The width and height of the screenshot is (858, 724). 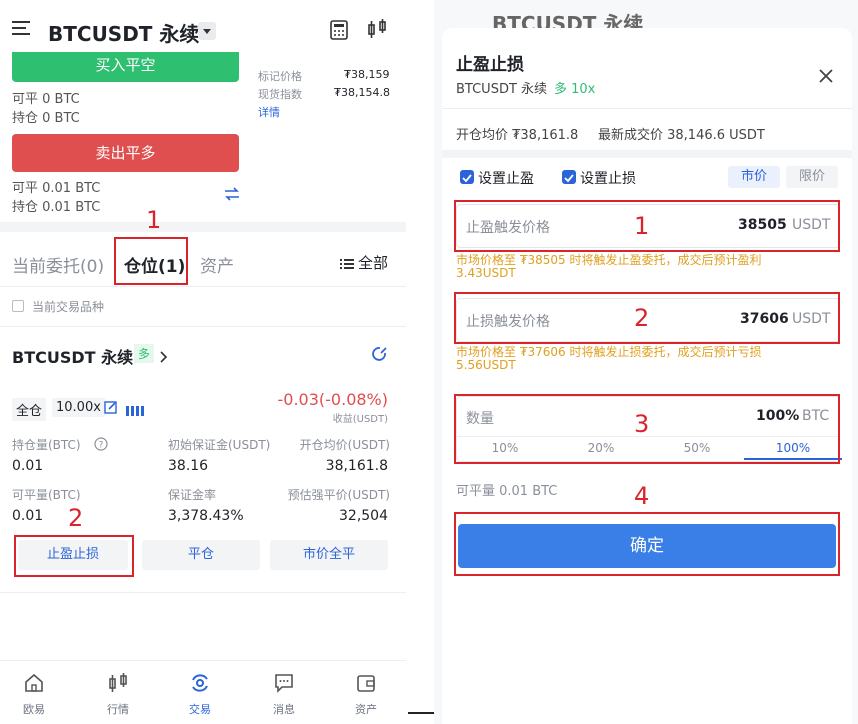 I want to click on index-price-label: 现货指数, so click(x=280, y=94).